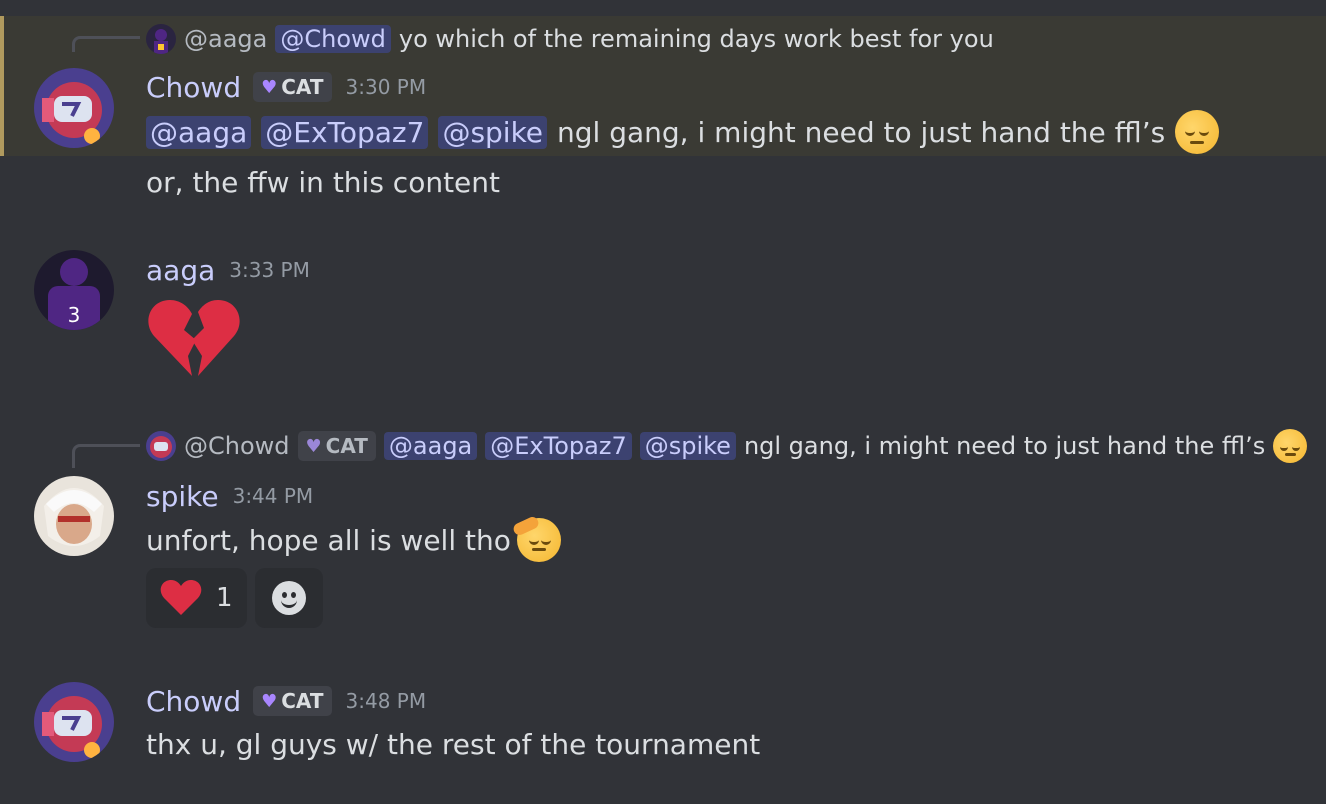 This screenshot has height=804, width=1326. I want to click on message-header: Chowd ♥ CAT 3:48 PM, so click(286, 701).